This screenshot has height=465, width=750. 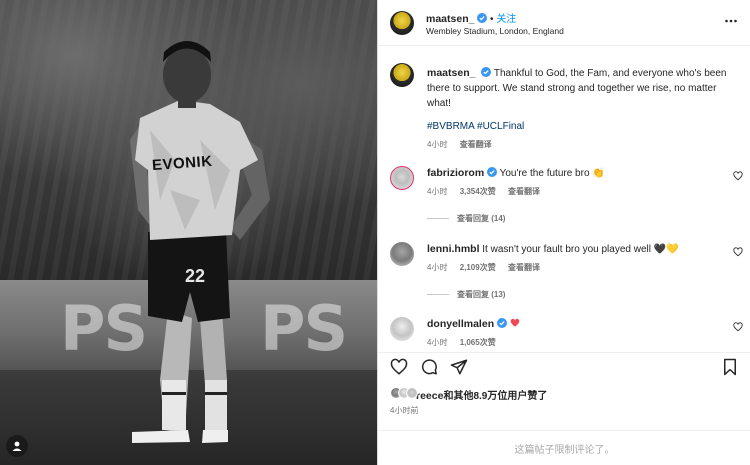 I want to click on comments-limited-notice: 这篇帖子限制评论了。, so click(x=564, y=447).